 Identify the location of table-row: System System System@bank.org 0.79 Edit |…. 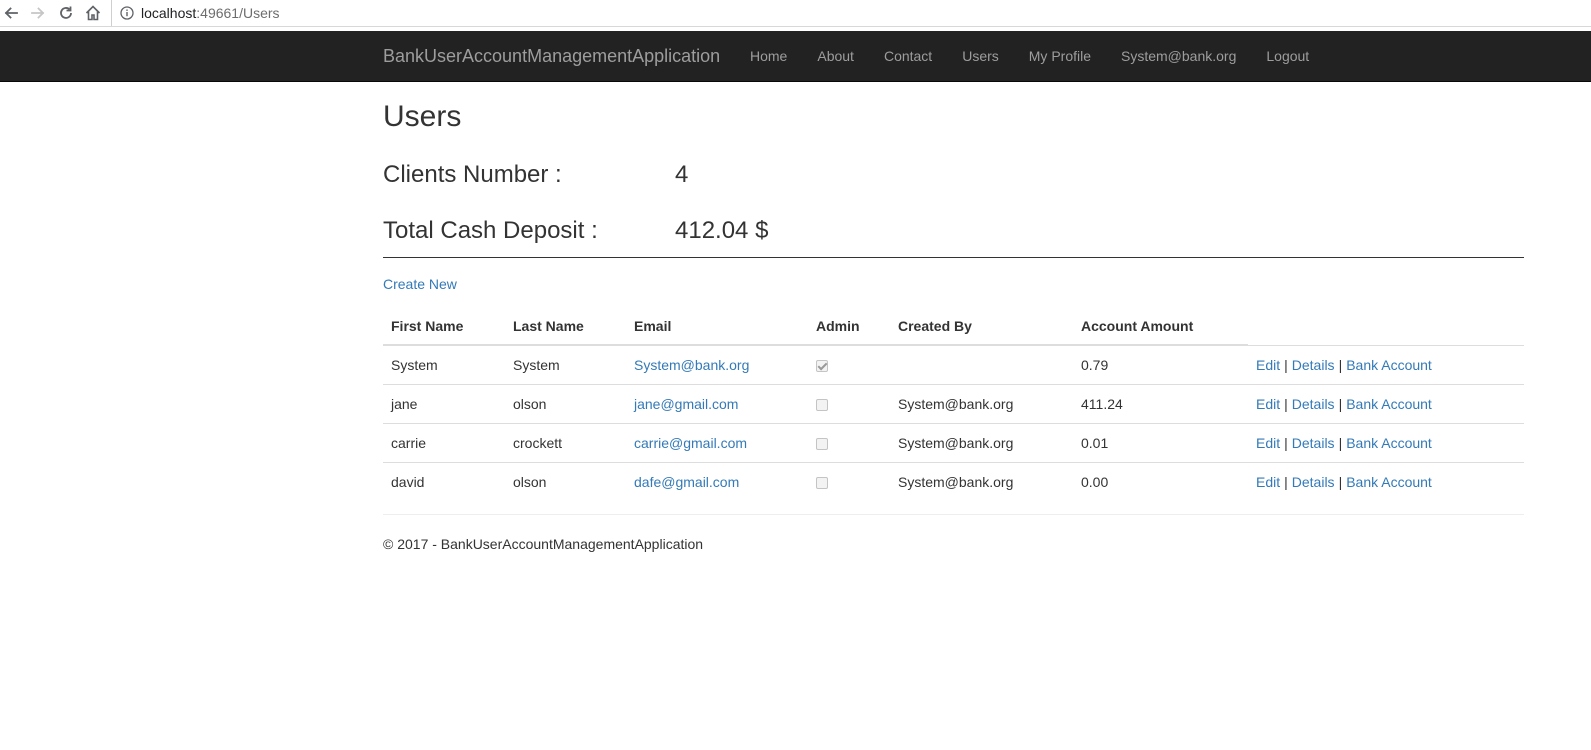
(953, 364).